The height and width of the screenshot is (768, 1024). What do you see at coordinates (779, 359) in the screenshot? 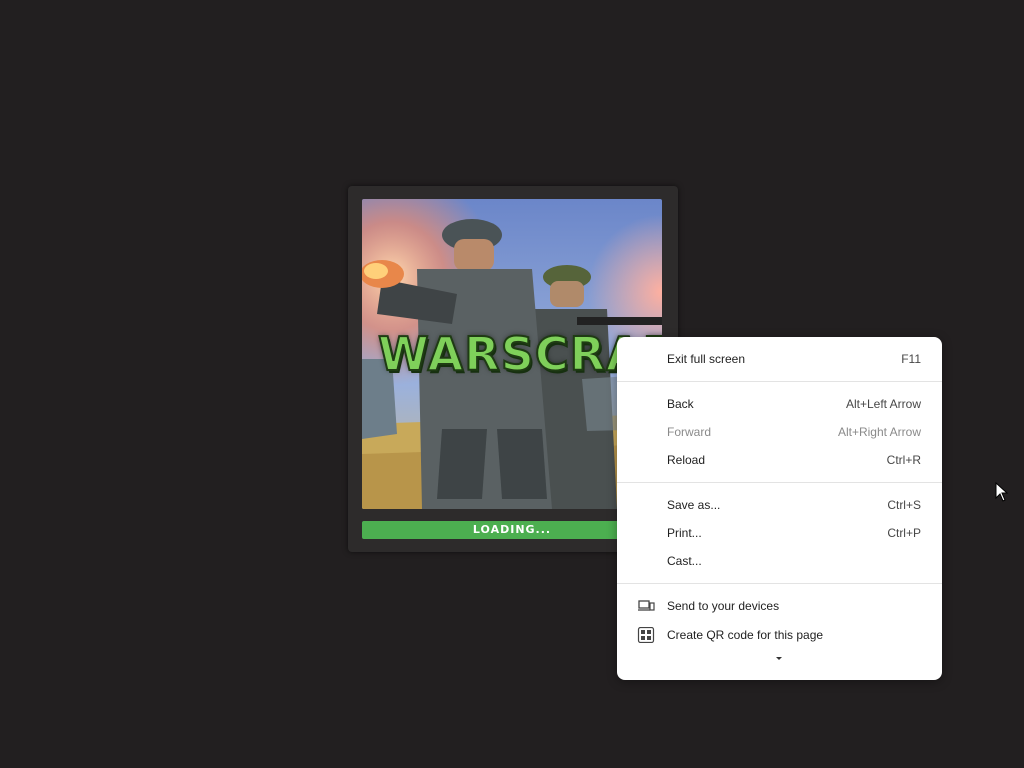
I see `menu-item-exit-full-screen: Exit full screen F11` at bounding box center [779, 359].